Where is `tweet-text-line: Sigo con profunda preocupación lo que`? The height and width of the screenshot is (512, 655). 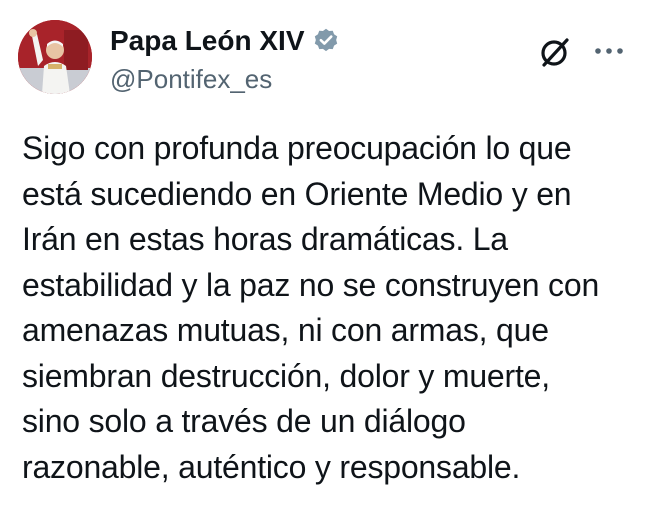 tweet-text-line: Sigo con profunda preocupación lo que is located at coordinates (297, 148).